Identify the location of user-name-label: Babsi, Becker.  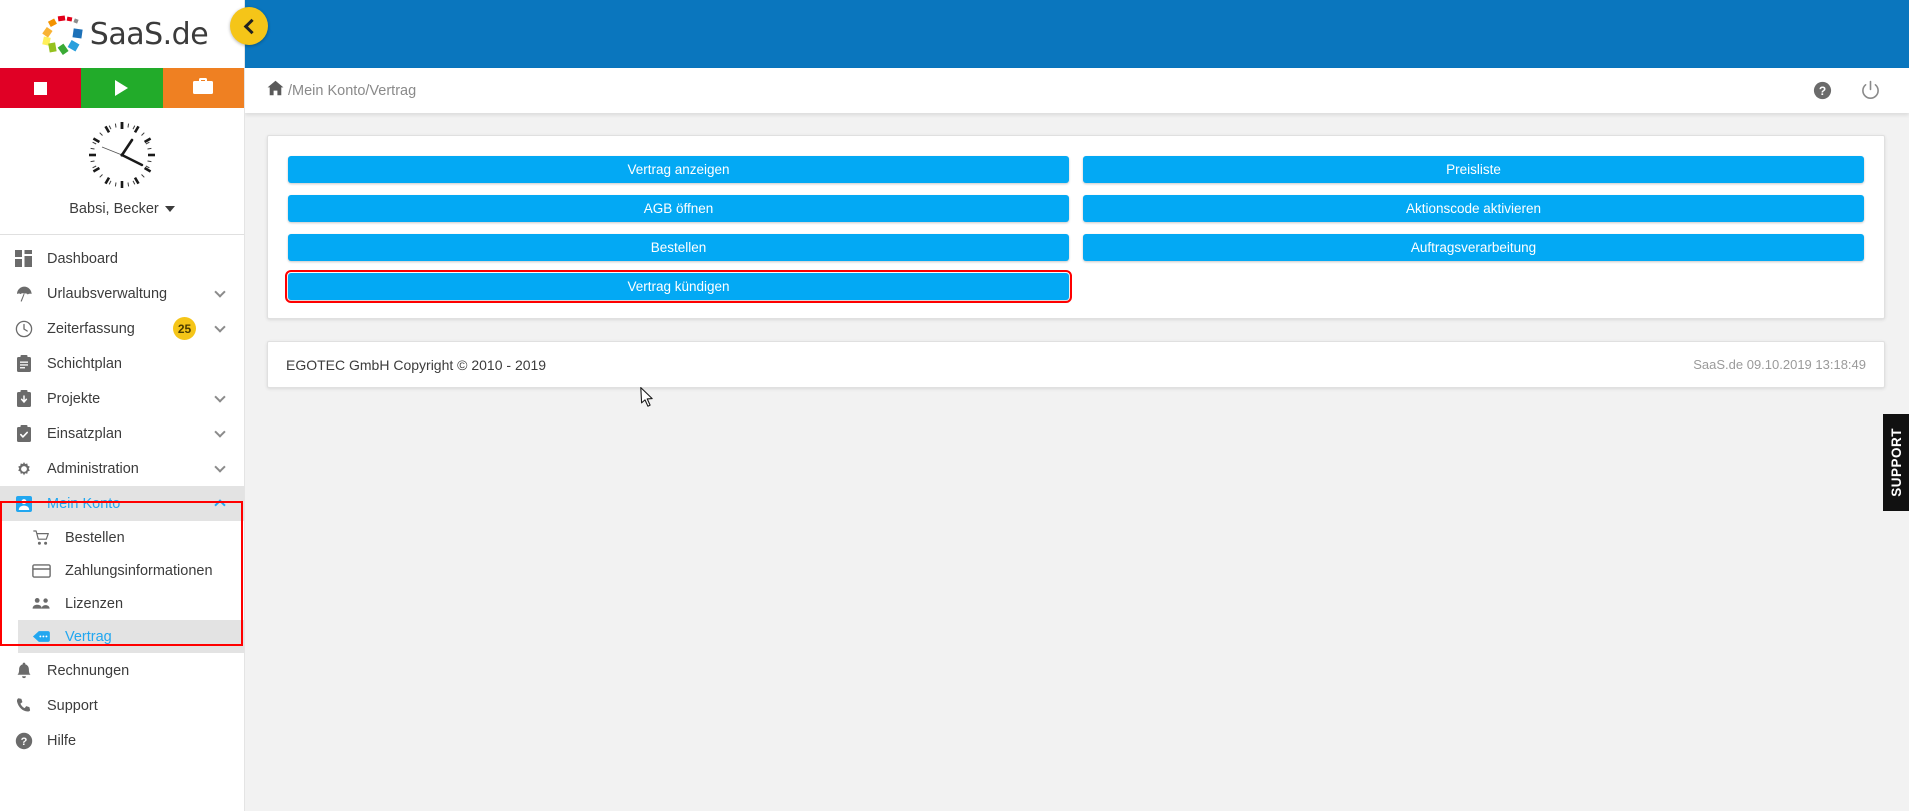
(114, 209).